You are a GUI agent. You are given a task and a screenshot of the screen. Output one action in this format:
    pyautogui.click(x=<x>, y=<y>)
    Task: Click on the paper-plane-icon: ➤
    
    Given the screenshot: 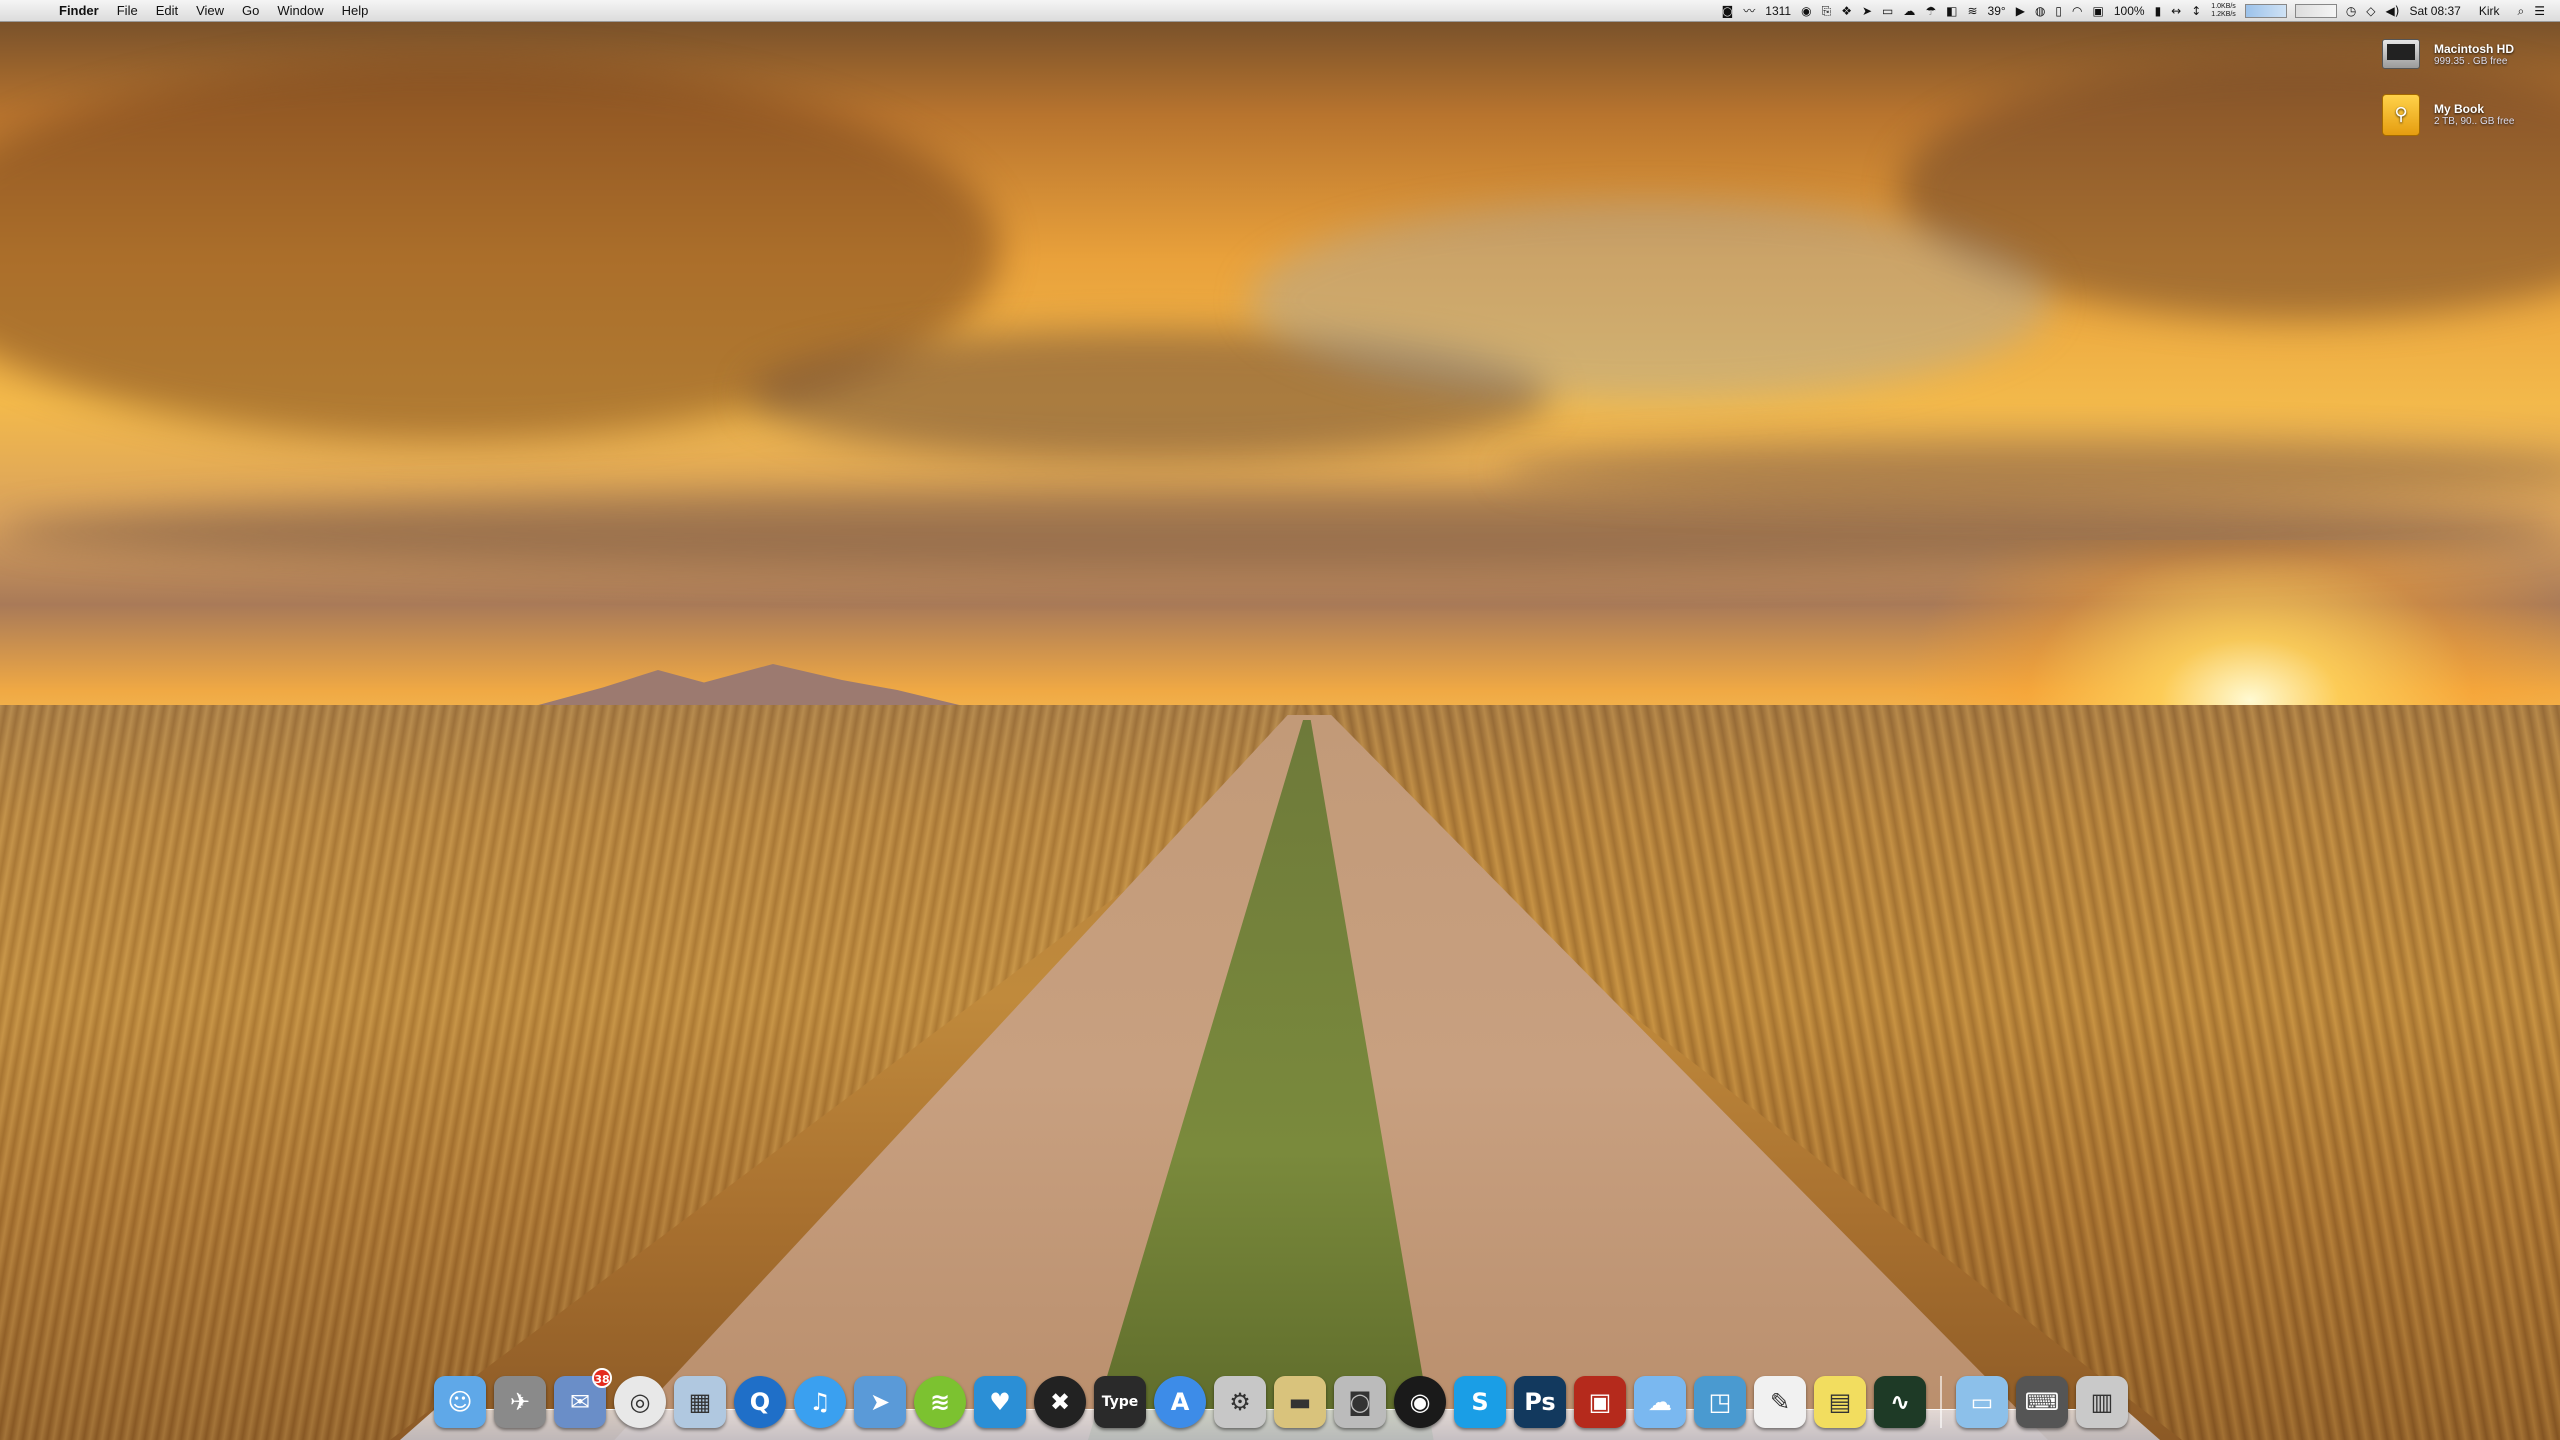 What is the action you would take?
    pyautogui.click(x=880, y=1402)
    